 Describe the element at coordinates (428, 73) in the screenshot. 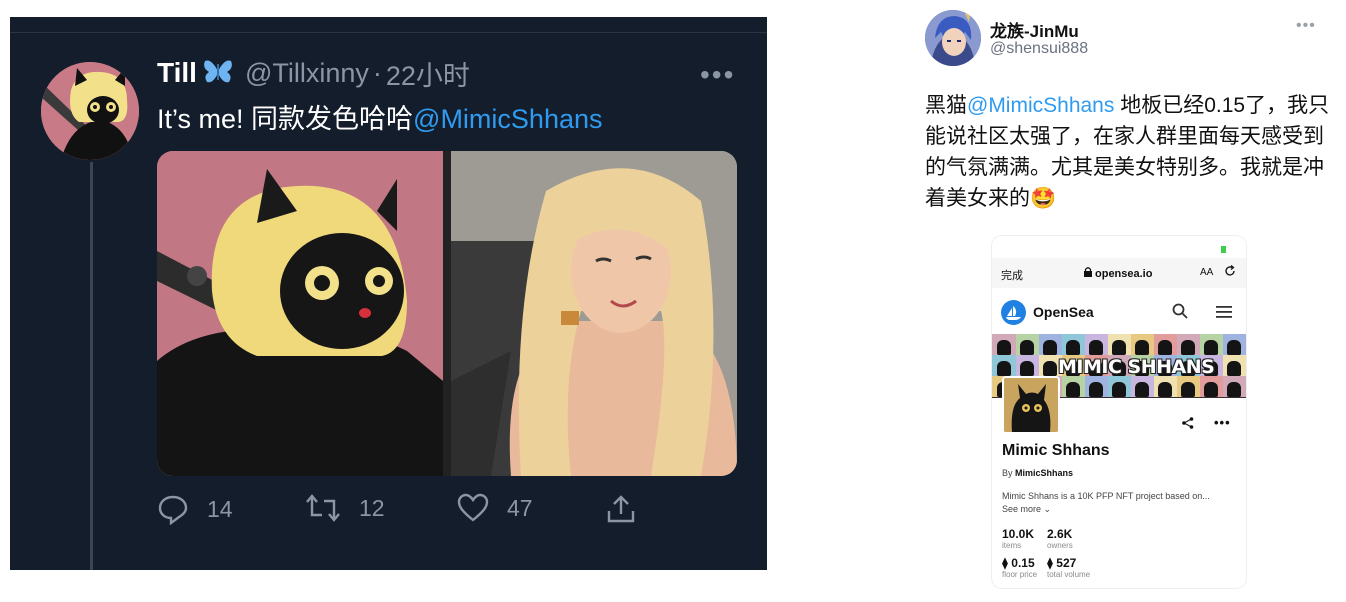

I see `timestamp: 22小时` at that location.